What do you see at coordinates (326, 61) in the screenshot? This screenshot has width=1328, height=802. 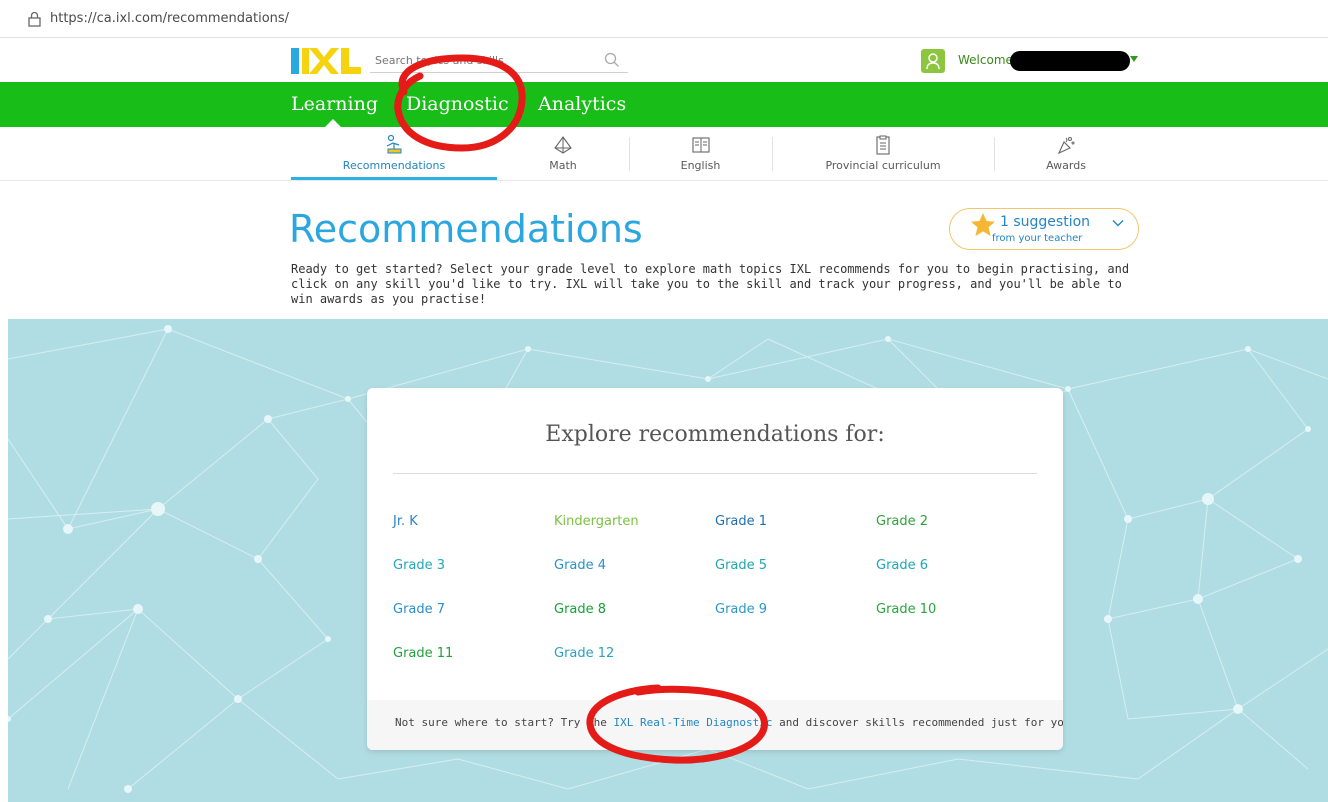 I see `ixl-logo` at bounding box center [326, 61].